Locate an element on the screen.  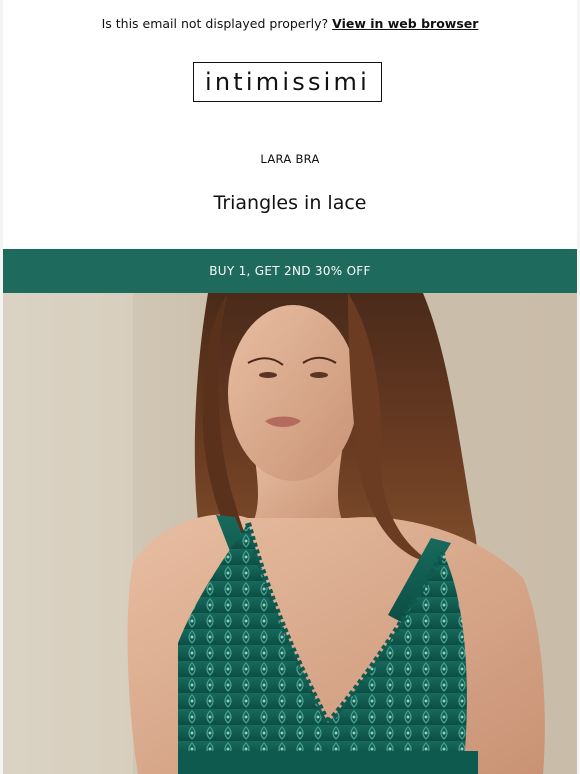
brand-logo: intimissimi is located at coordinates (287, 82).